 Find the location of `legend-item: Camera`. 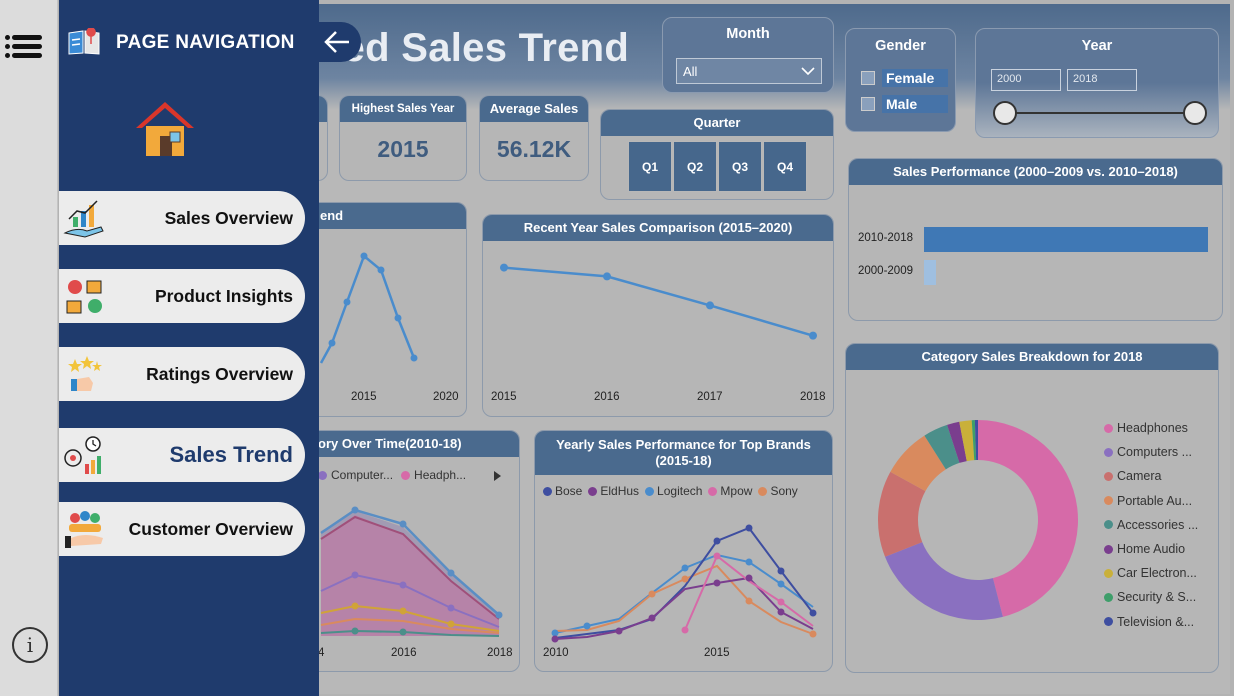

legend-item: Camera is located at coordinates (1160, 476).